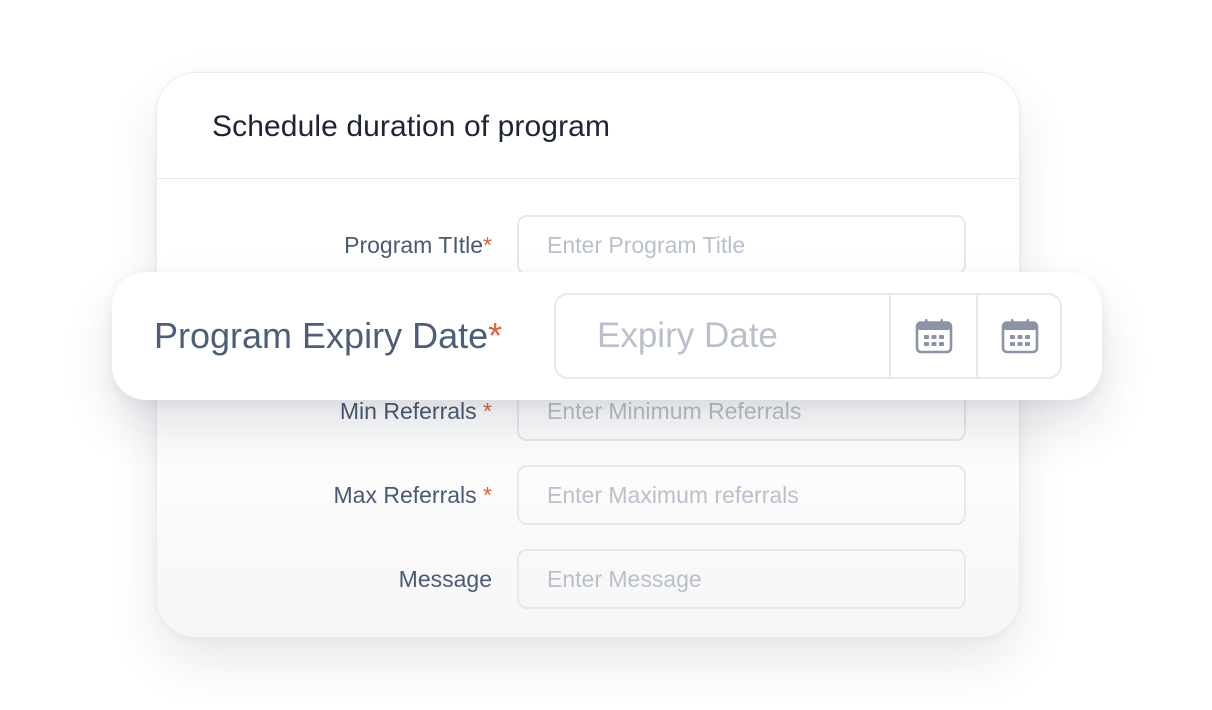 Image resolution: width=1212 pixels, height=710 pixels. I want to click on max-referrals-row: Max Referrals *, so click(588, 495).